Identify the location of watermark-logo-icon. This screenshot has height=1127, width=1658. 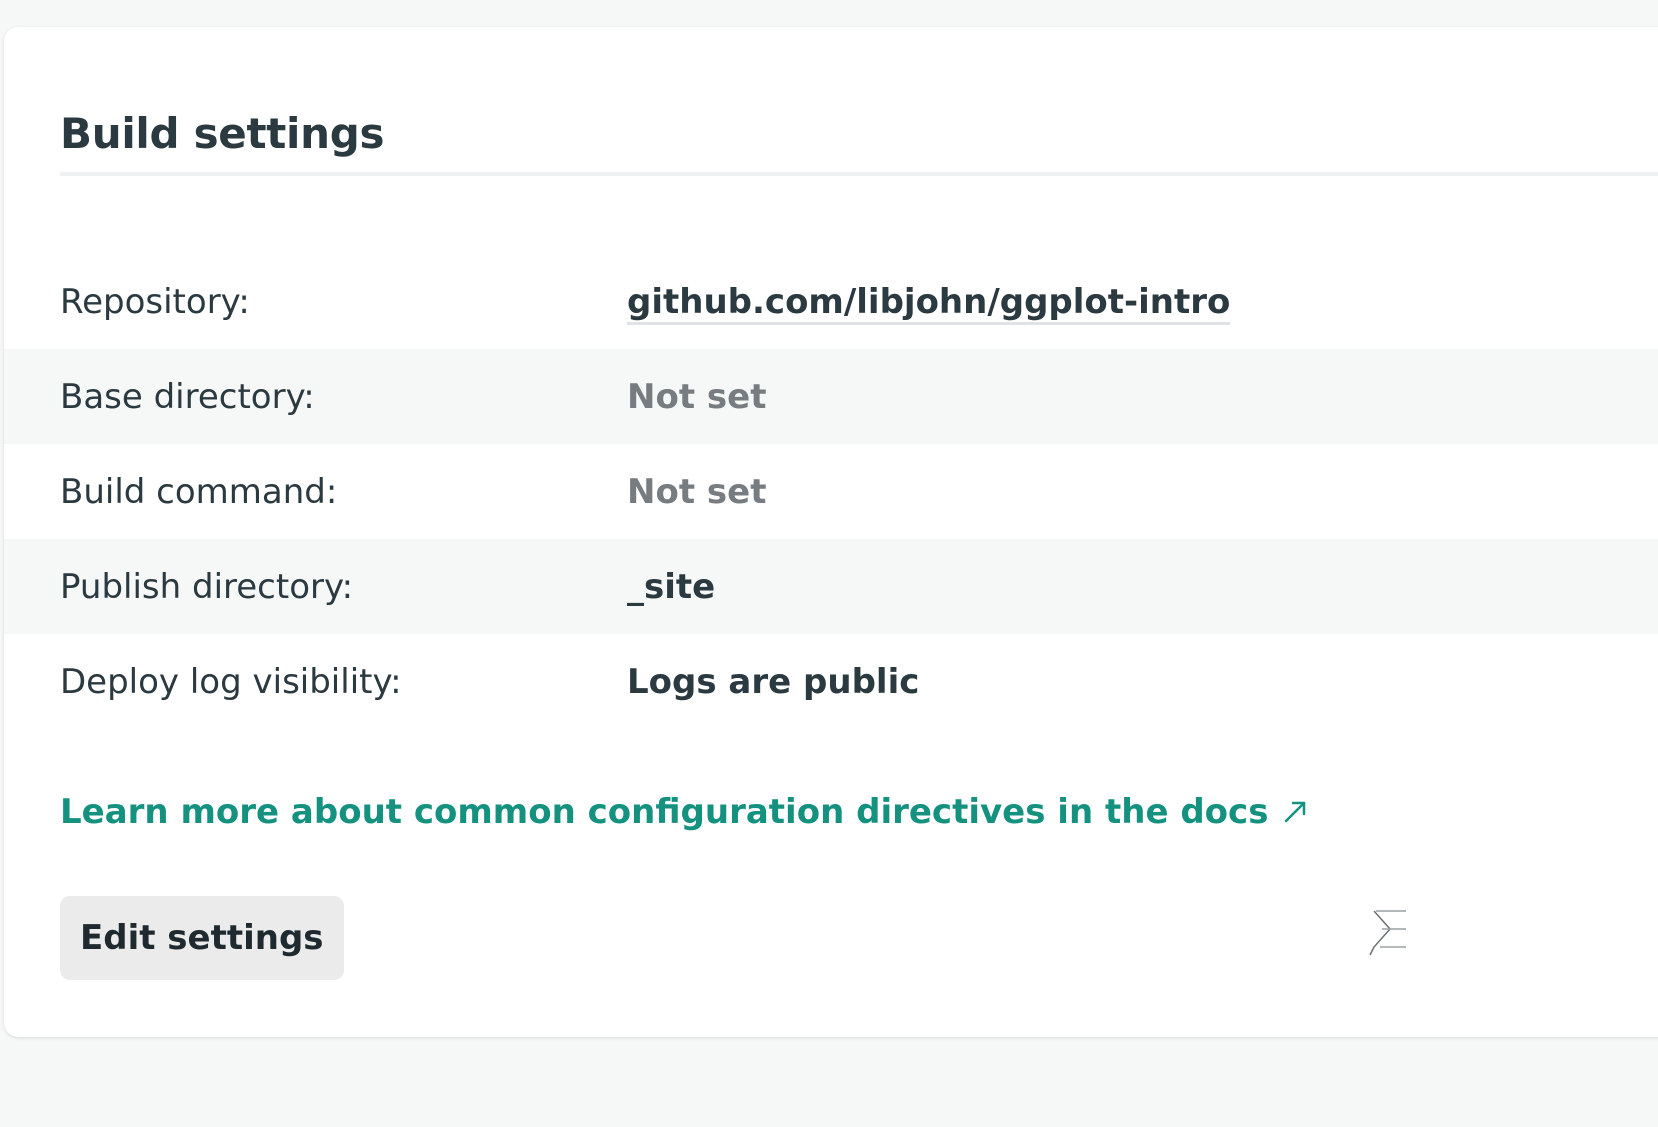
(1387, 933).